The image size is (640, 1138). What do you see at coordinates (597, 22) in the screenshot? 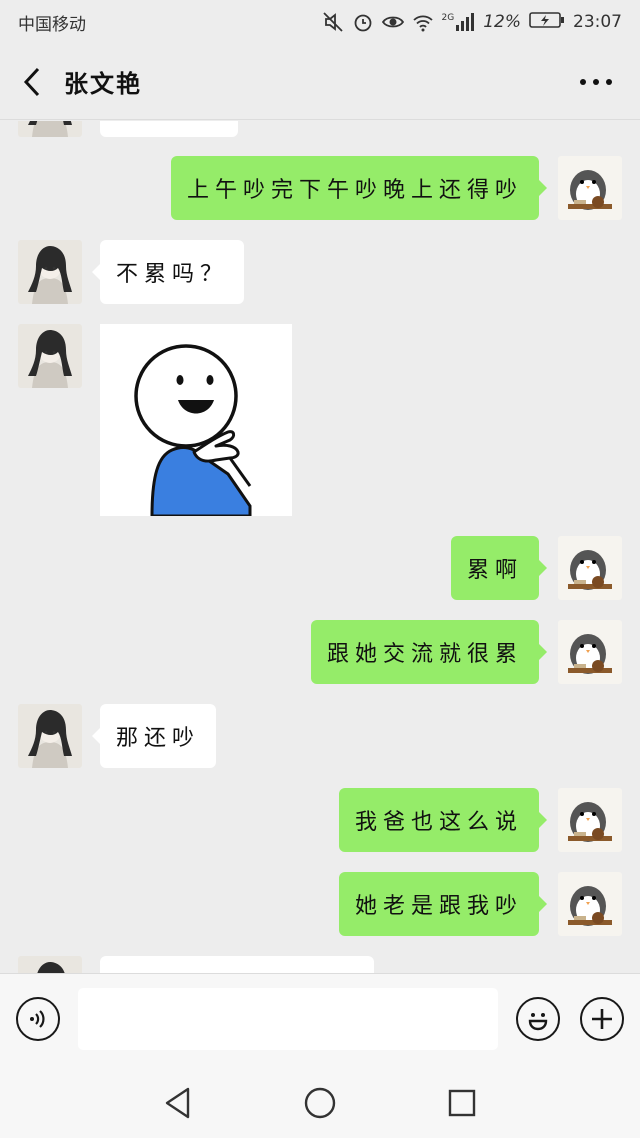
I see `clock-time: 23:07` at bounding box center [597, 22].